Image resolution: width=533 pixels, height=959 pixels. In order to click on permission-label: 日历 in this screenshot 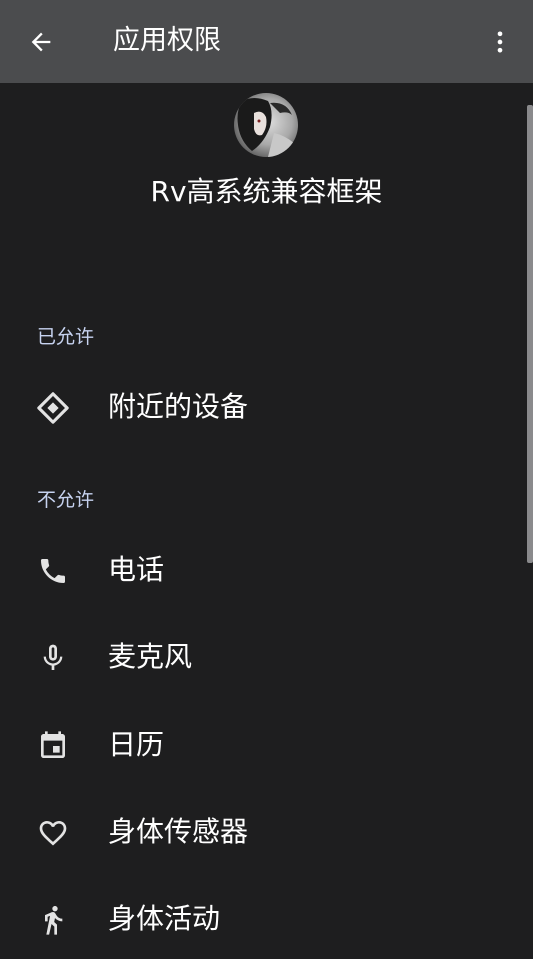, I will do `click(136, 744)`.